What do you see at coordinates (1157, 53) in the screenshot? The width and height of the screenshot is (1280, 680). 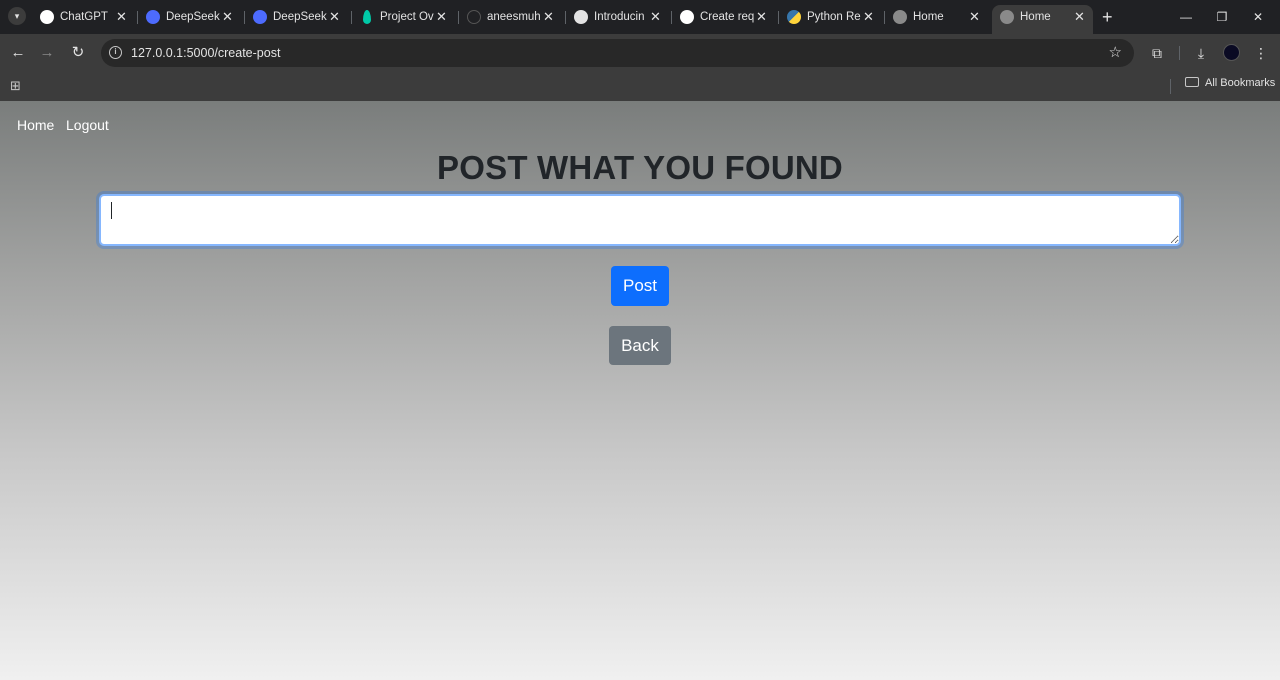 I see `extensions-puzzle-icon: ⧉` at bounding box center [1157, 53].